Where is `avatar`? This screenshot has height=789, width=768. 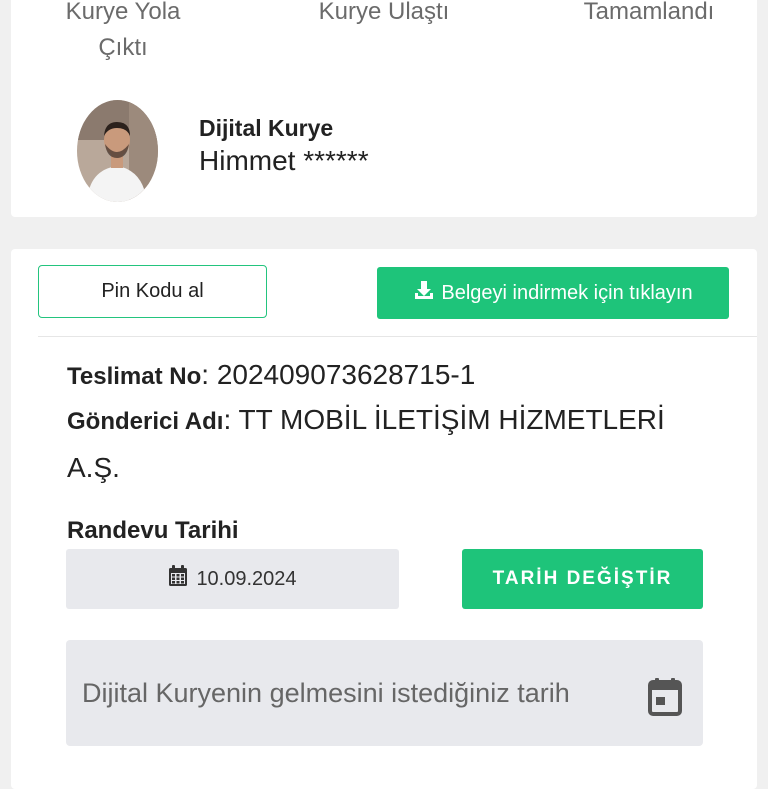 avatar is located at coordinates (117, 151).